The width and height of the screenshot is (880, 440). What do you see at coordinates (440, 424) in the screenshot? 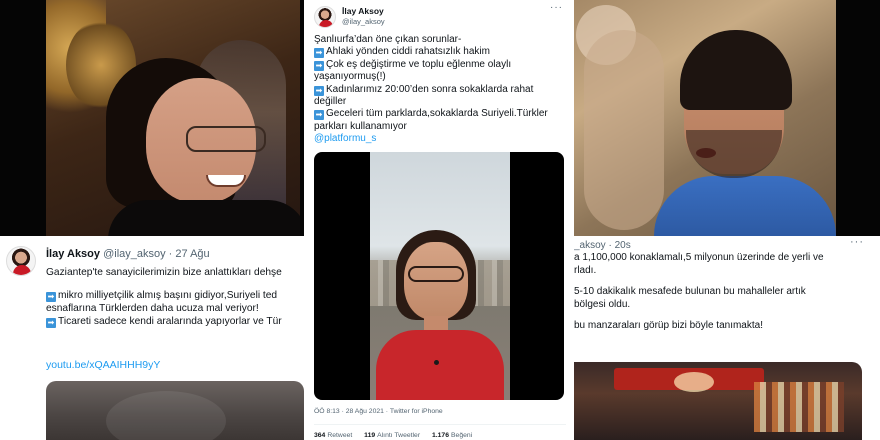
I see `divider` at bounding box center [440, 424].